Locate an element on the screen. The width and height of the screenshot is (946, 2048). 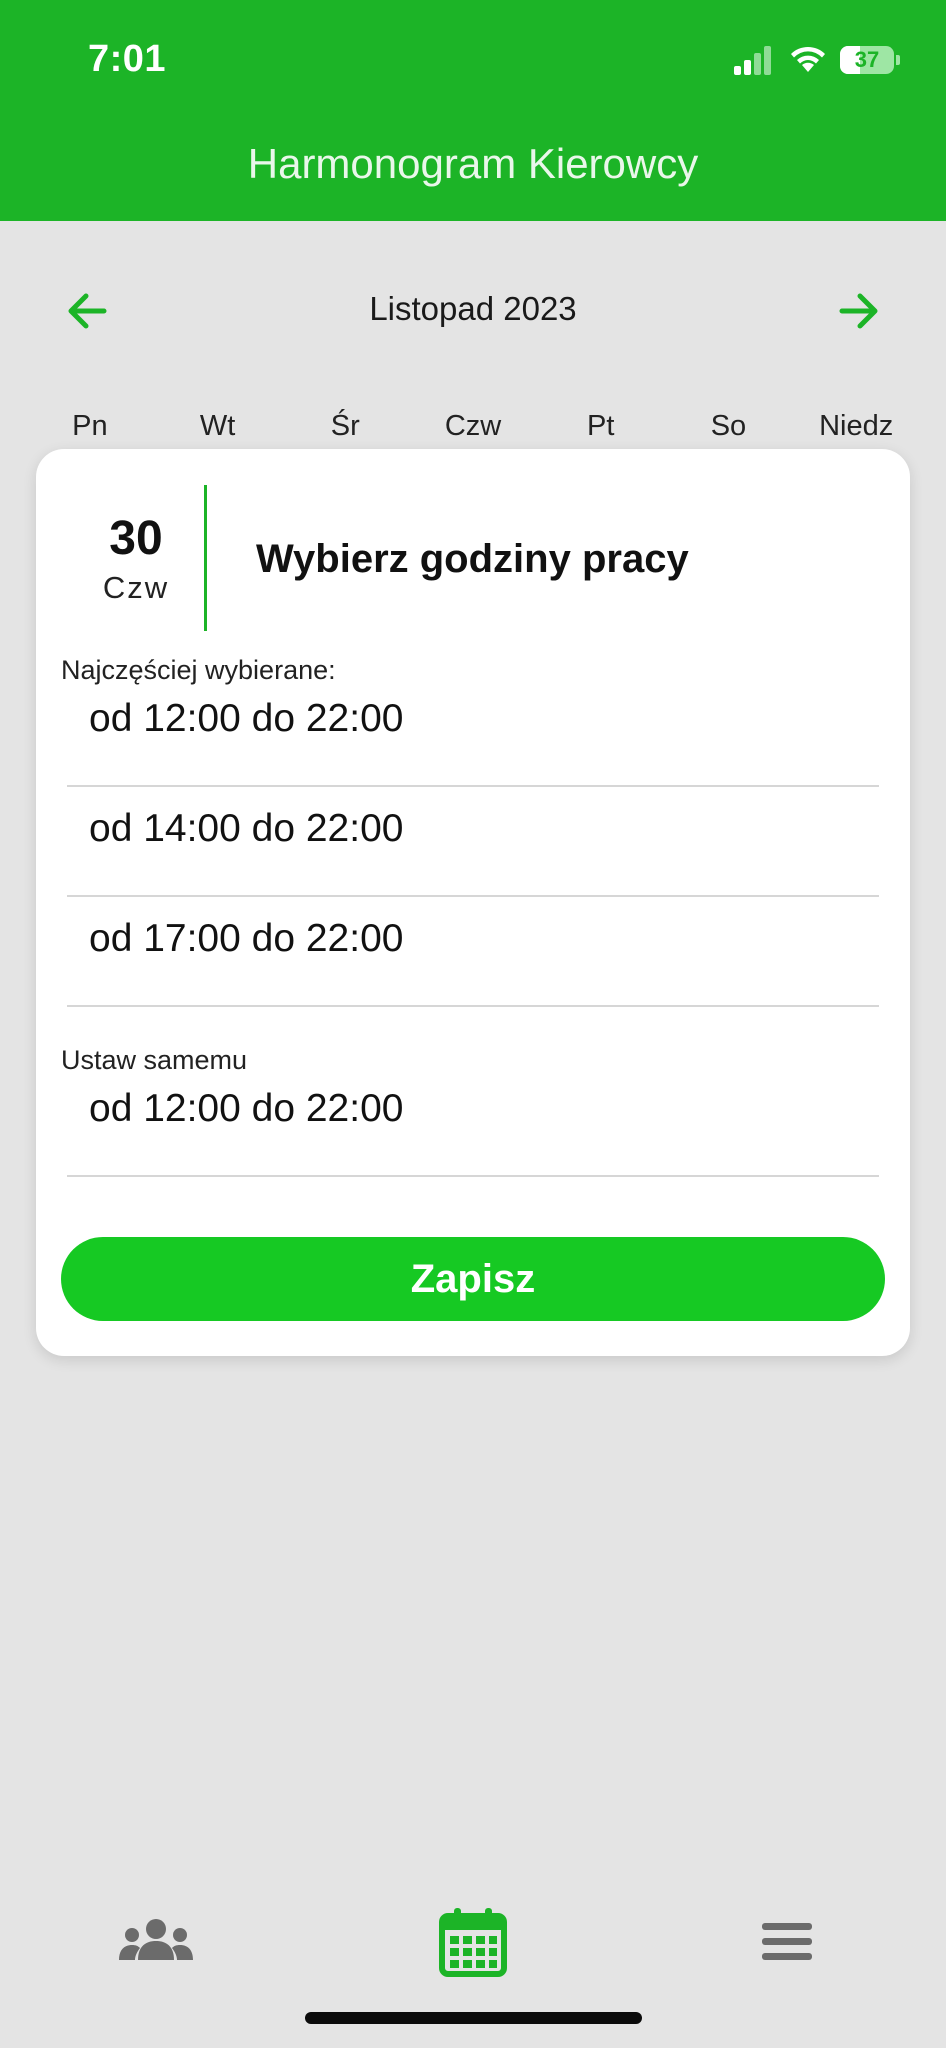
custom-time-field: od 12:00 do 22:00 is located at coordinates (473, 1122).